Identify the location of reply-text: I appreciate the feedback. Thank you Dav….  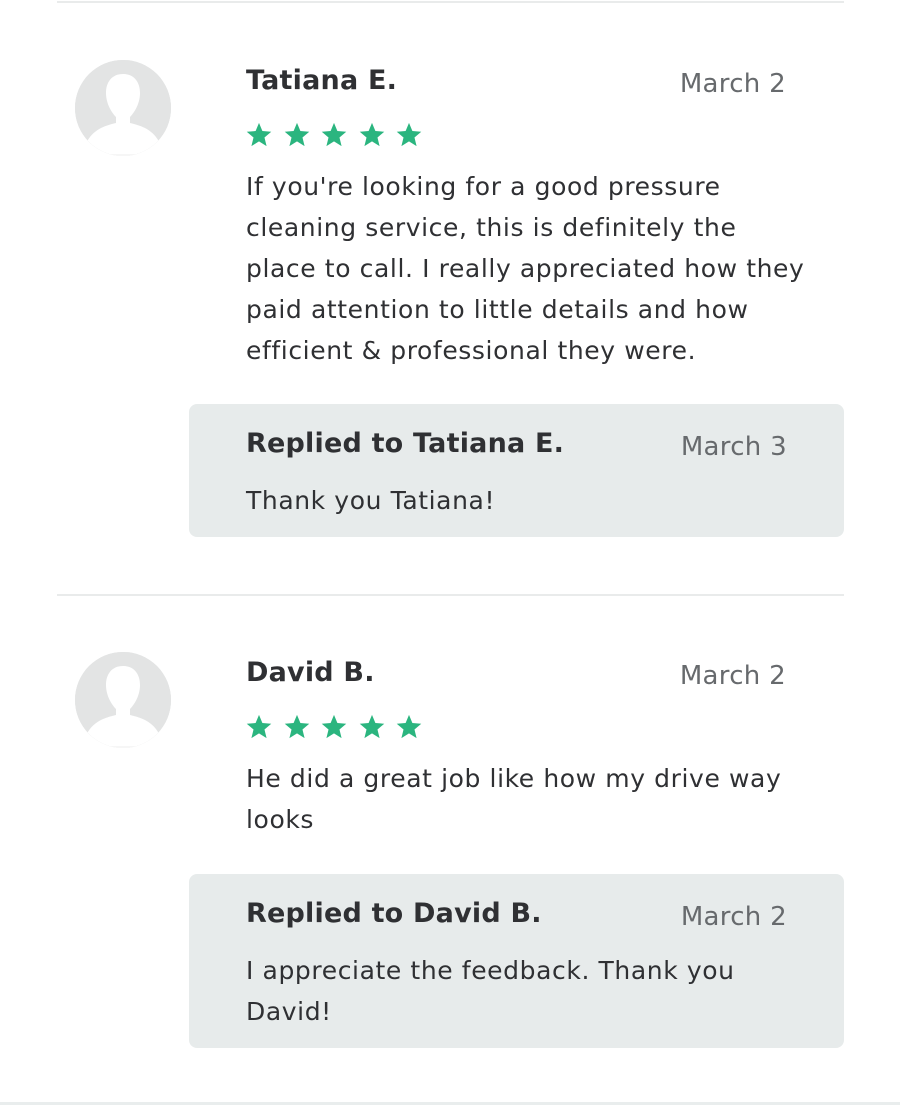
(490, 991).